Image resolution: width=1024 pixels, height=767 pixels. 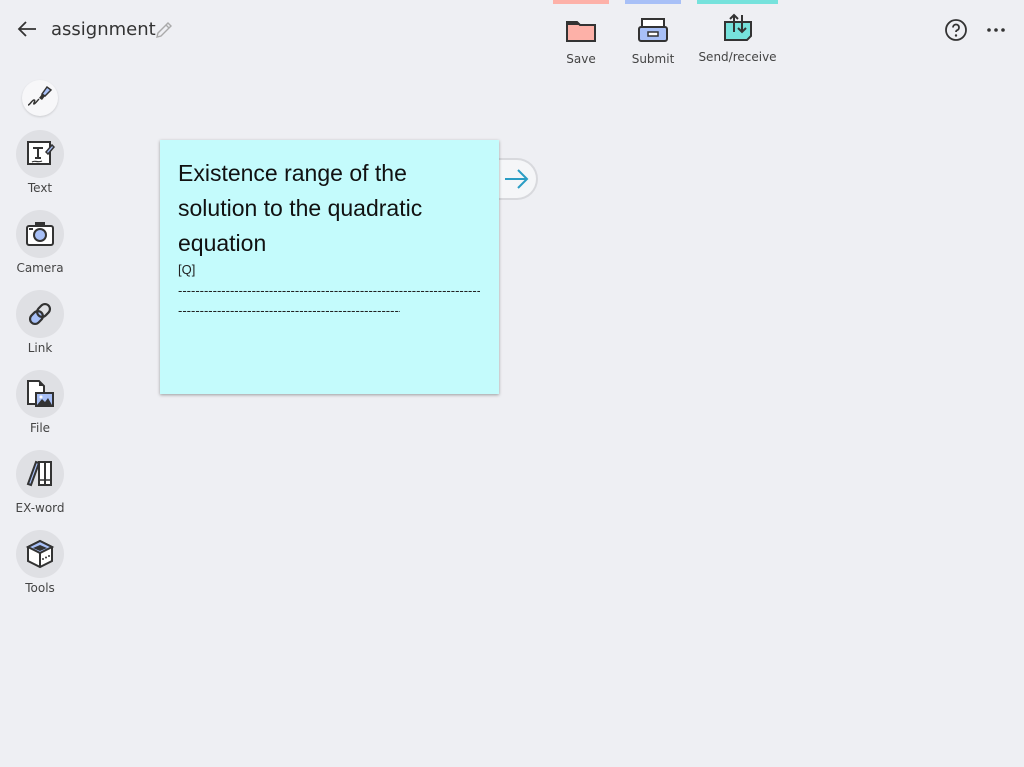 I want to click on submit-accent-bar, so click(x=653, y=2).